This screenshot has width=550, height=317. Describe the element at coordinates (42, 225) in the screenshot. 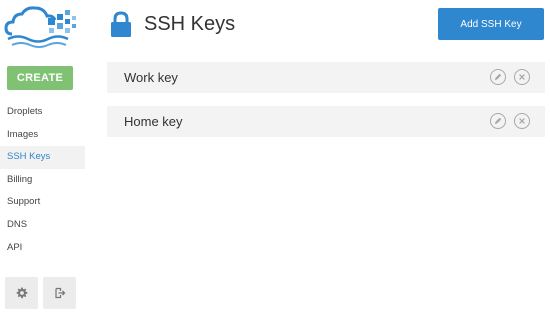

I see `sidebar-item-dns: DNS` at that location.